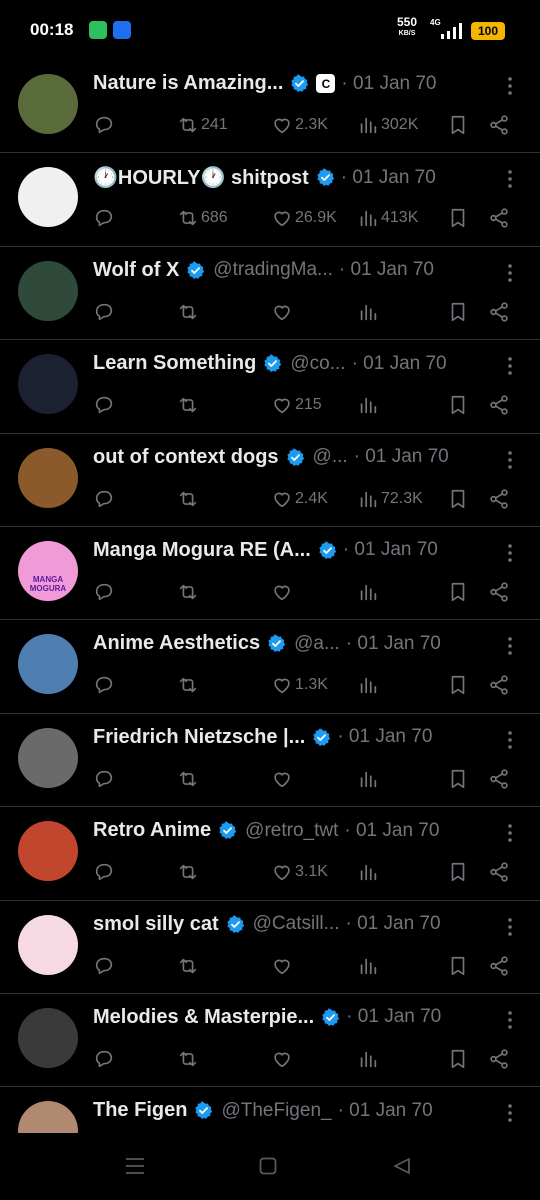 The height and width of the screenshot is (1200, 540). What do you see at coordinates (402, 1166) in the screenshot?
I see `back-icon` at bounding box center [402, 1166].